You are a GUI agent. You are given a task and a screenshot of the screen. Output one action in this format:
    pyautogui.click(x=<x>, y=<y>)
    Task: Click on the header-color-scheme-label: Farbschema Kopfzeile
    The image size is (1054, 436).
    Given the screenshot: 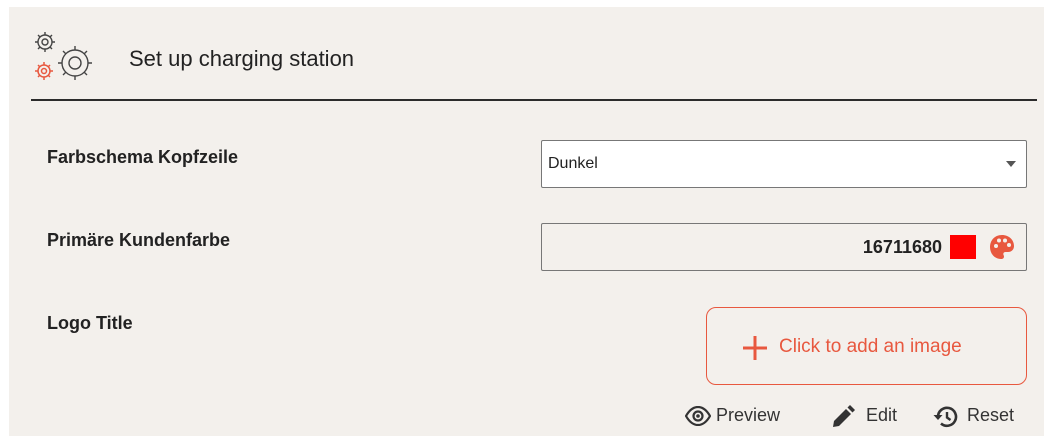 What is the action you would take?
    pyautogui.click(x=143, y=157)
    